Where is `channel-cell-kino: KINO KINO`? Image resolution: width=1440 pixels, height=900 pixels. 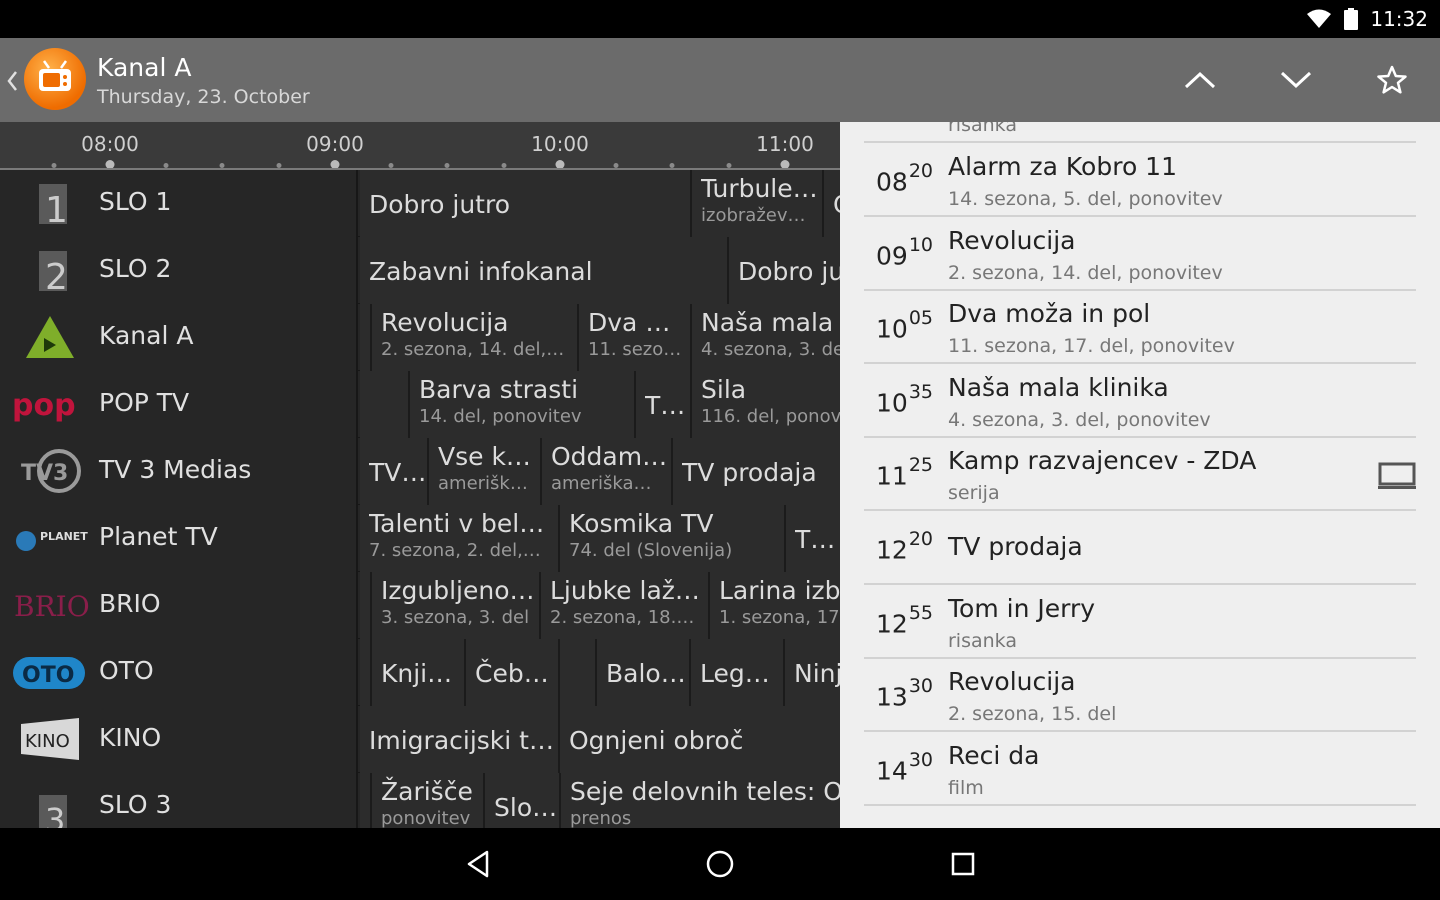 channel-cell-kino: KINO KINO is located at coordinates (179, 739).